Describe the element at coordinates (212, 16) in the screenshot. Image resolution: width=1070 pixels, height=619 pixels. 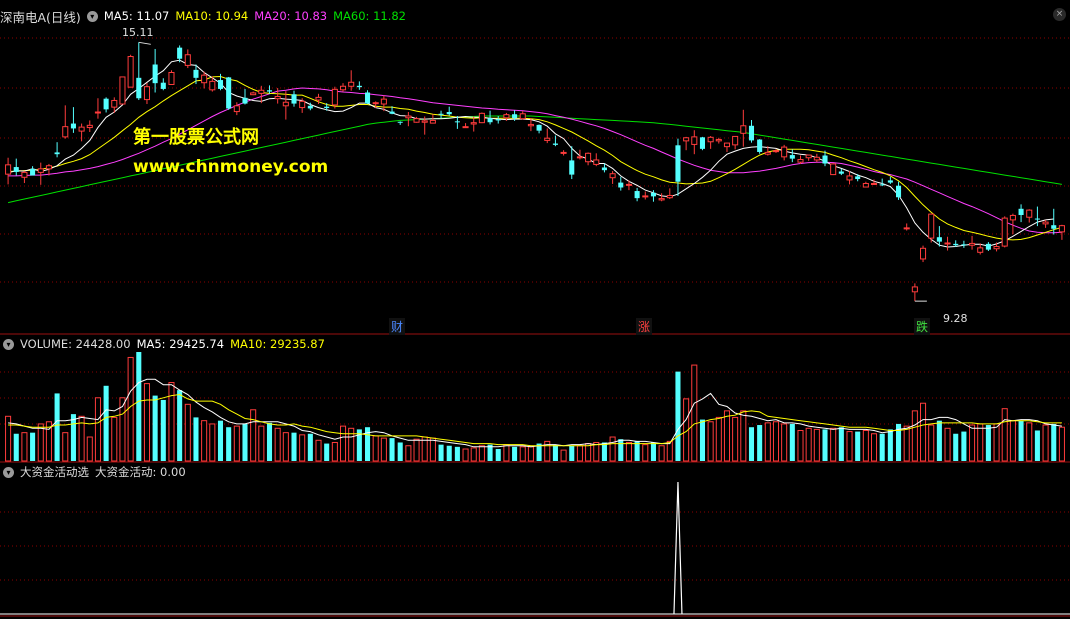
I see `ma10-value: MA10: 10.94` at that location.